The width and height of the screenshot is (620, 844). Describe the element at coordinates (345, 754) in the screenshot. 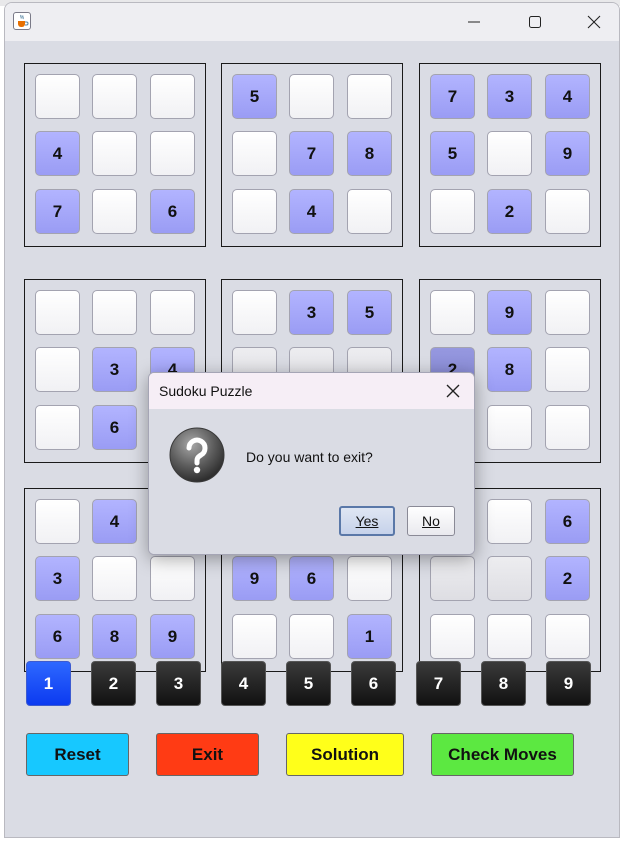

I see `solution-button: Solution` at that location.